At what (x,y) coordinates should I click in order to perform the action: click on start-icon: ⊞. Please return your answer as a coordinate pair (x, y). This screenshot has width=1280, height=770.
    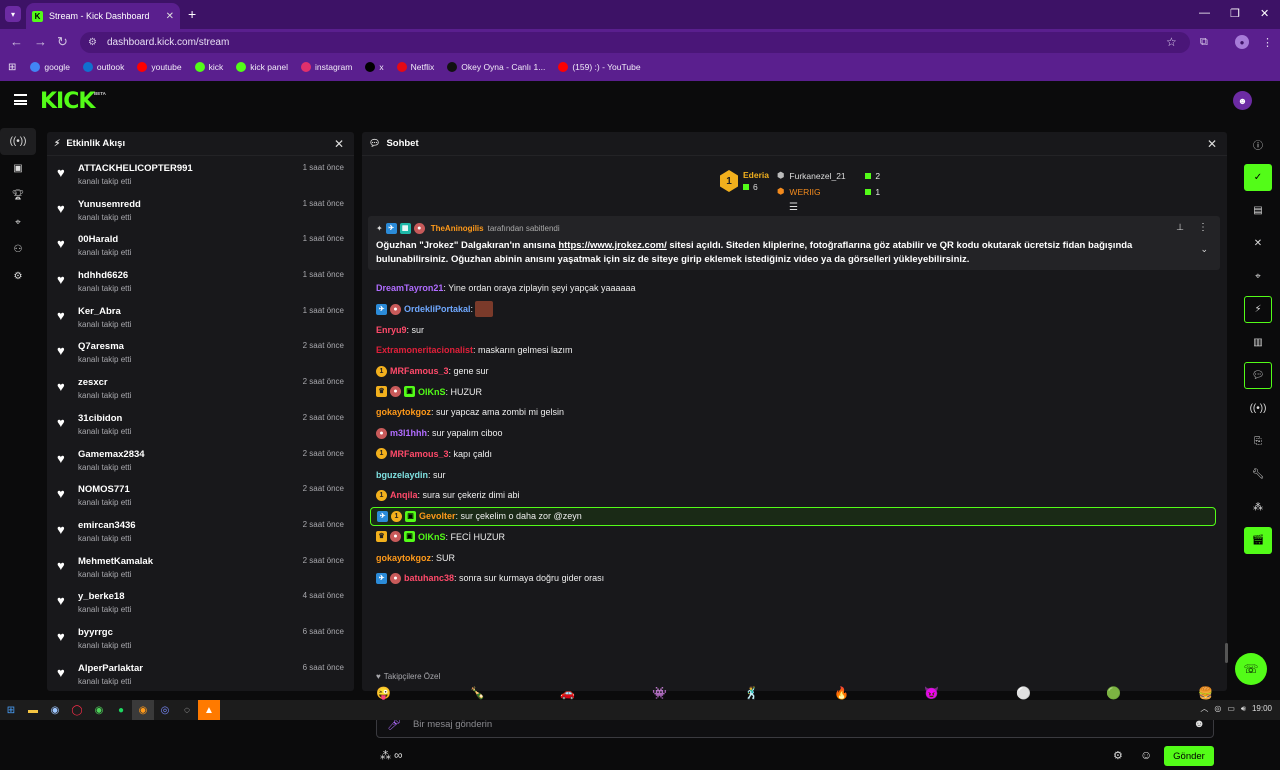
    Looking at the image, I should click on (11, 710).